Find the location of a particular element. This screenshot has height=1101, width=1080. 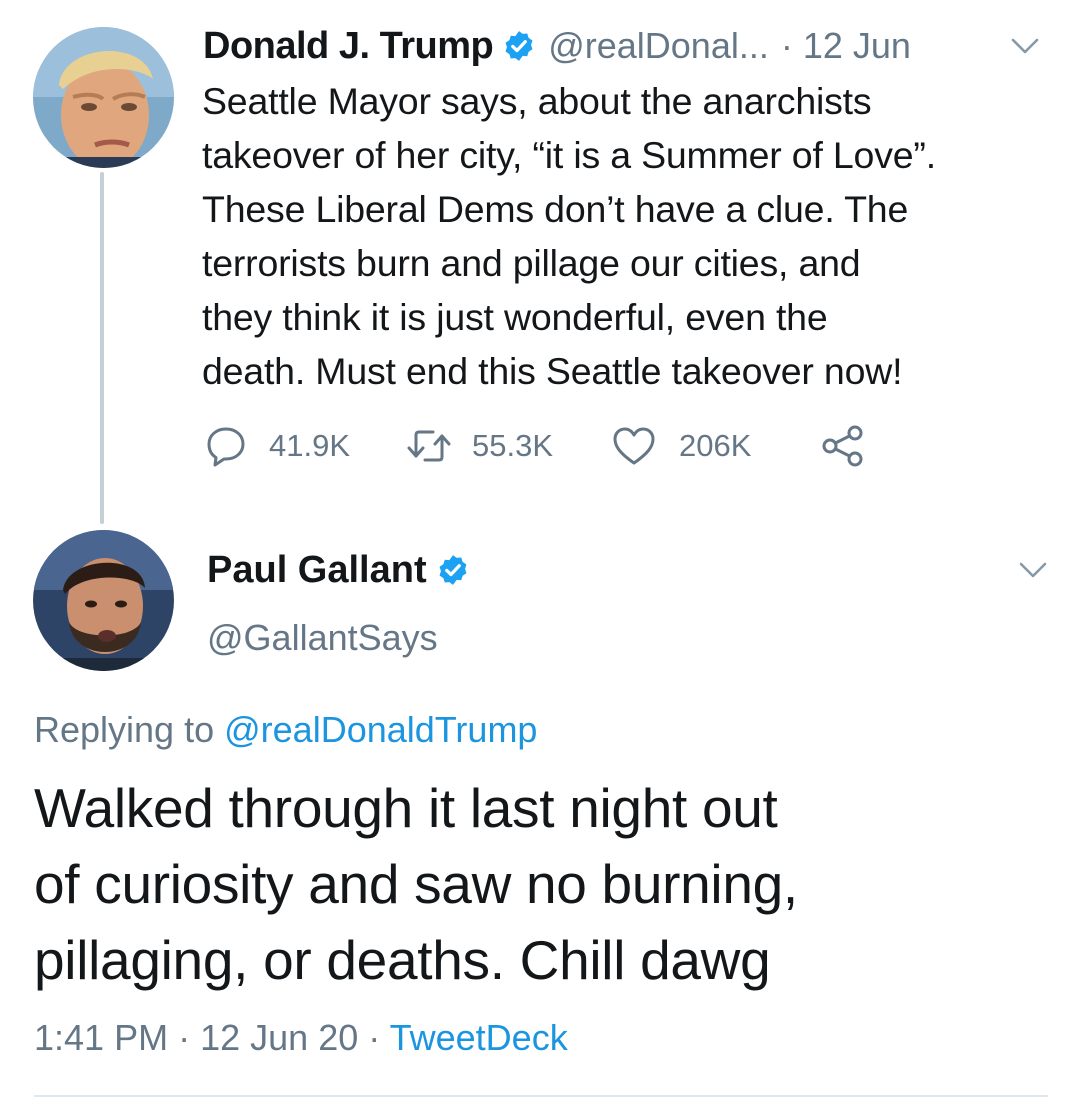

like-count: 206K is located at coordinates (715, 445).